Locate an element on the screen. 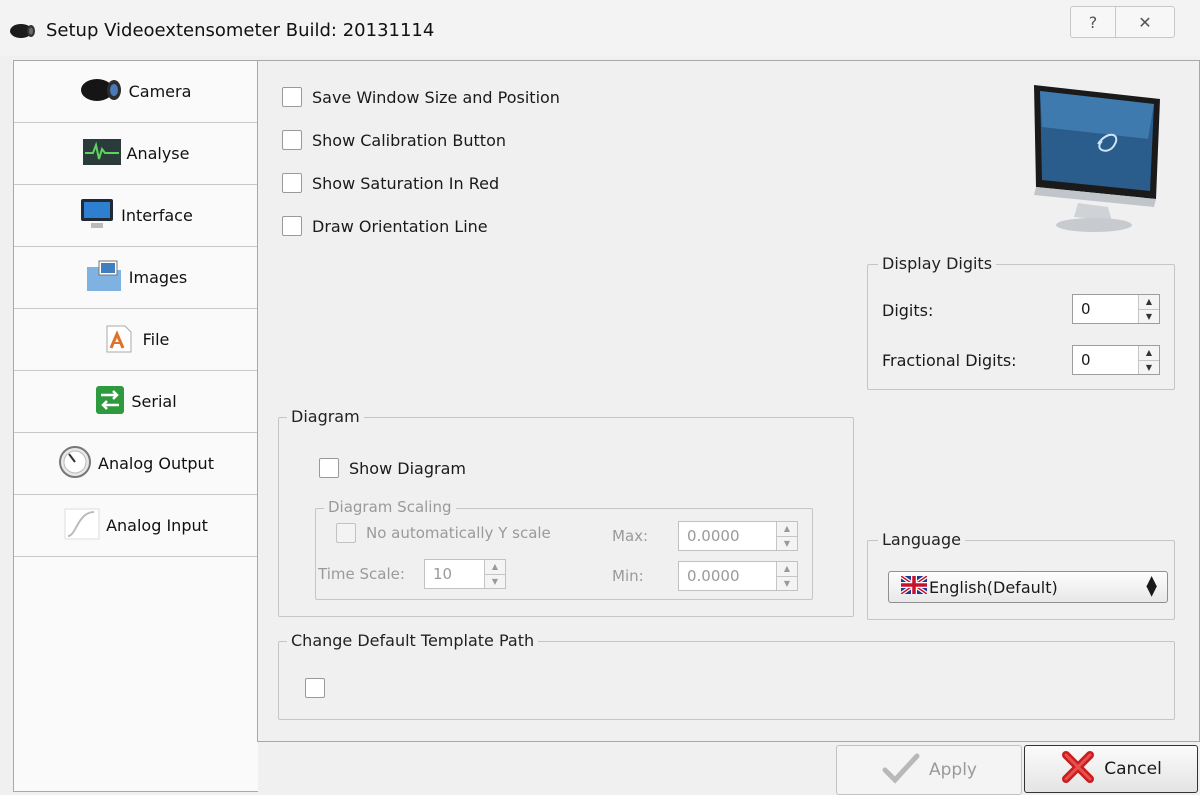 The width and height of the screenshot is (1200, 795). camera-icon is located at coordinates (101, 92).